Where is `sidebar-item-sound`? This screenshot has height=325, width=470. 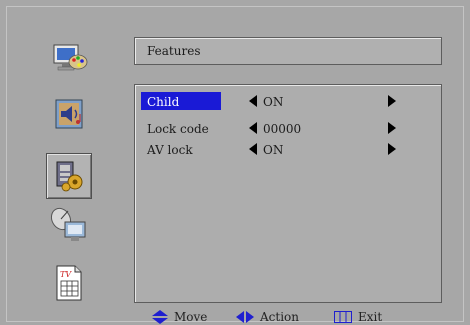 sidebar-item-sound is located at coordinates (69, 114).